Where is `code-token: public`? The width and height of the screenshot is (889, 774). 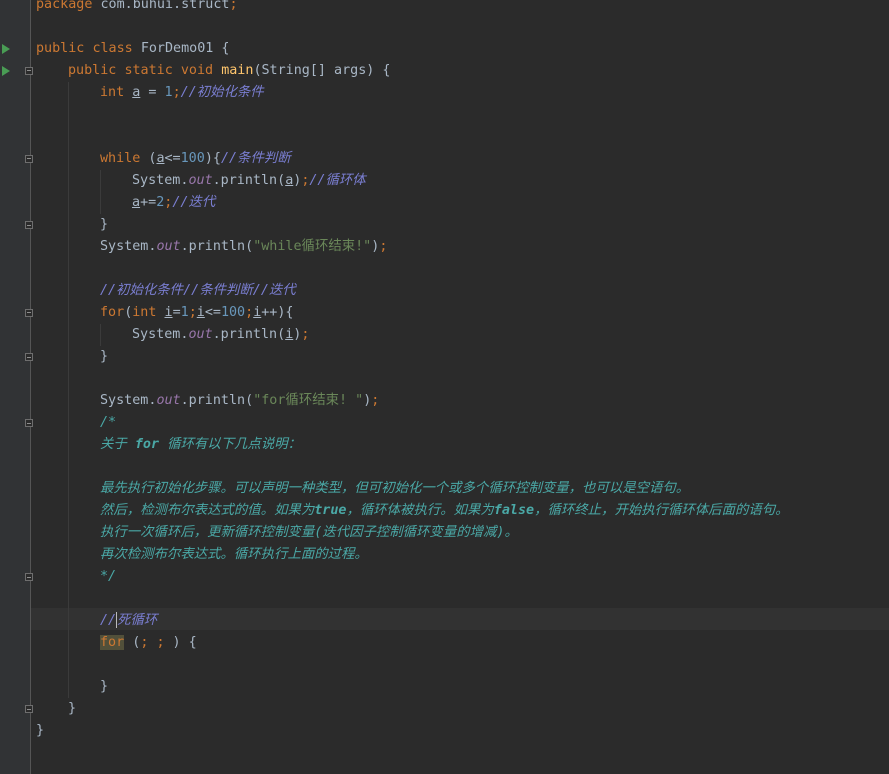
code-token: public is located at coordinates (96, 70).